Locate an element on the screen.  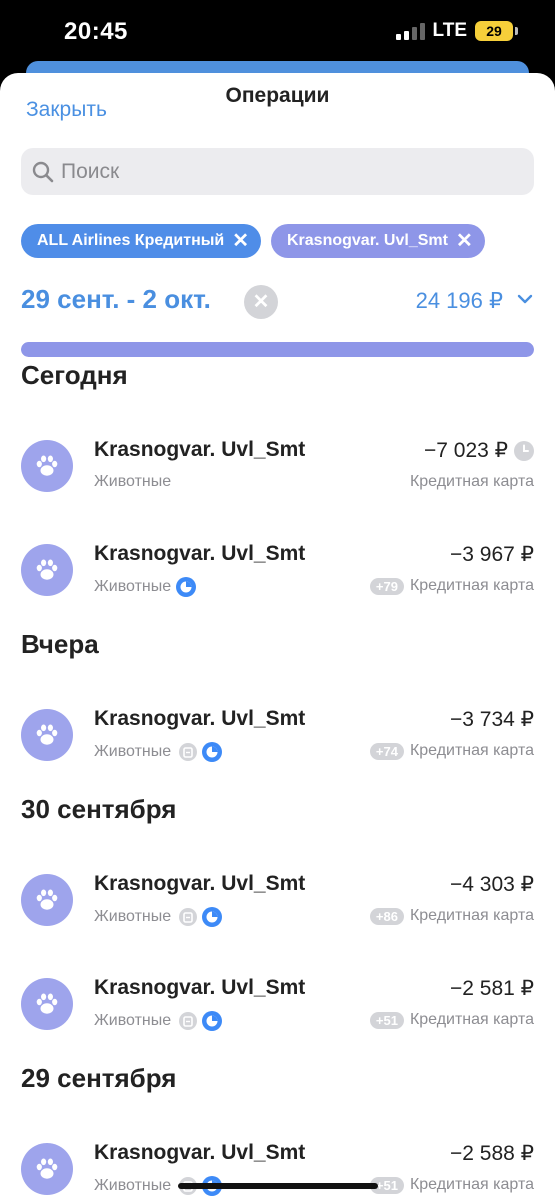
amount-value: −7 023 ₽ is located at coordinates (465, 450).